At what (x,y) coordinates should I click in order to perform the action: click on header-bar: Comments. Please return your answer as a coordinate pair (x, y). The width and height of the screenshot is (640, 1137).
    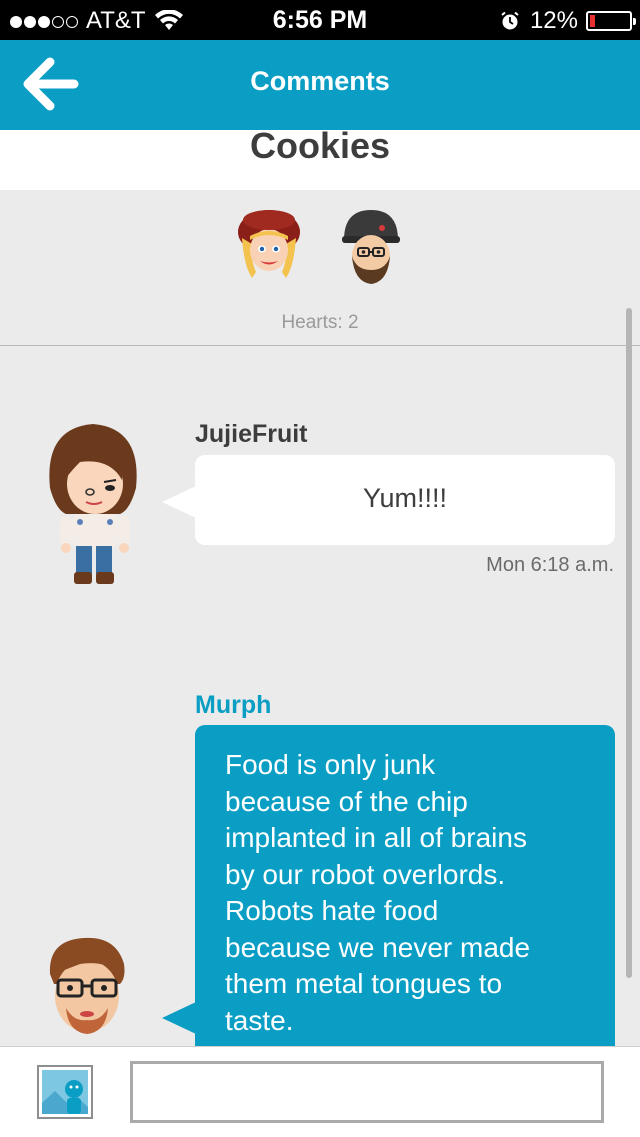
    Looking at the image, I should click on (320, 85).